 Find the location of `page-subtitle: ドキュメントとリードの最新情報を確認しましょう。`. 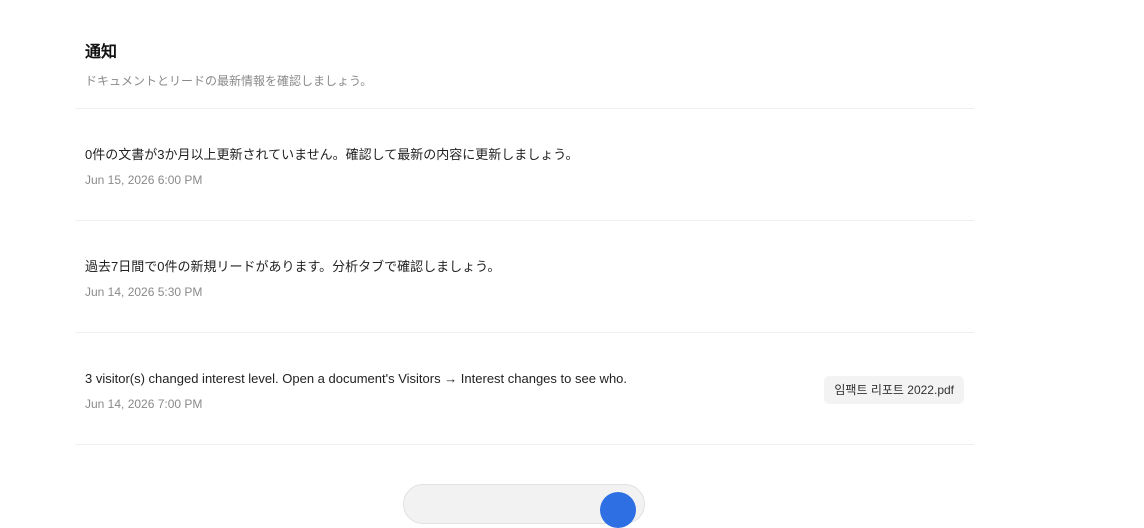

page-subtitle: ドキュメントとリードの最新情報を確認しましょう。 is located at coordinates (229, 81).